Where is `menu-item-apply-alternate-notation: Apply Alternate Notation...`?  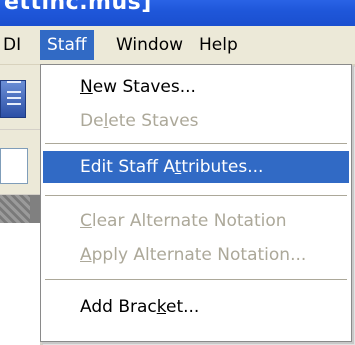 menu-item-apply-alternate-notation: Apply Alternate Notation... is located at coordinates (196, 255).